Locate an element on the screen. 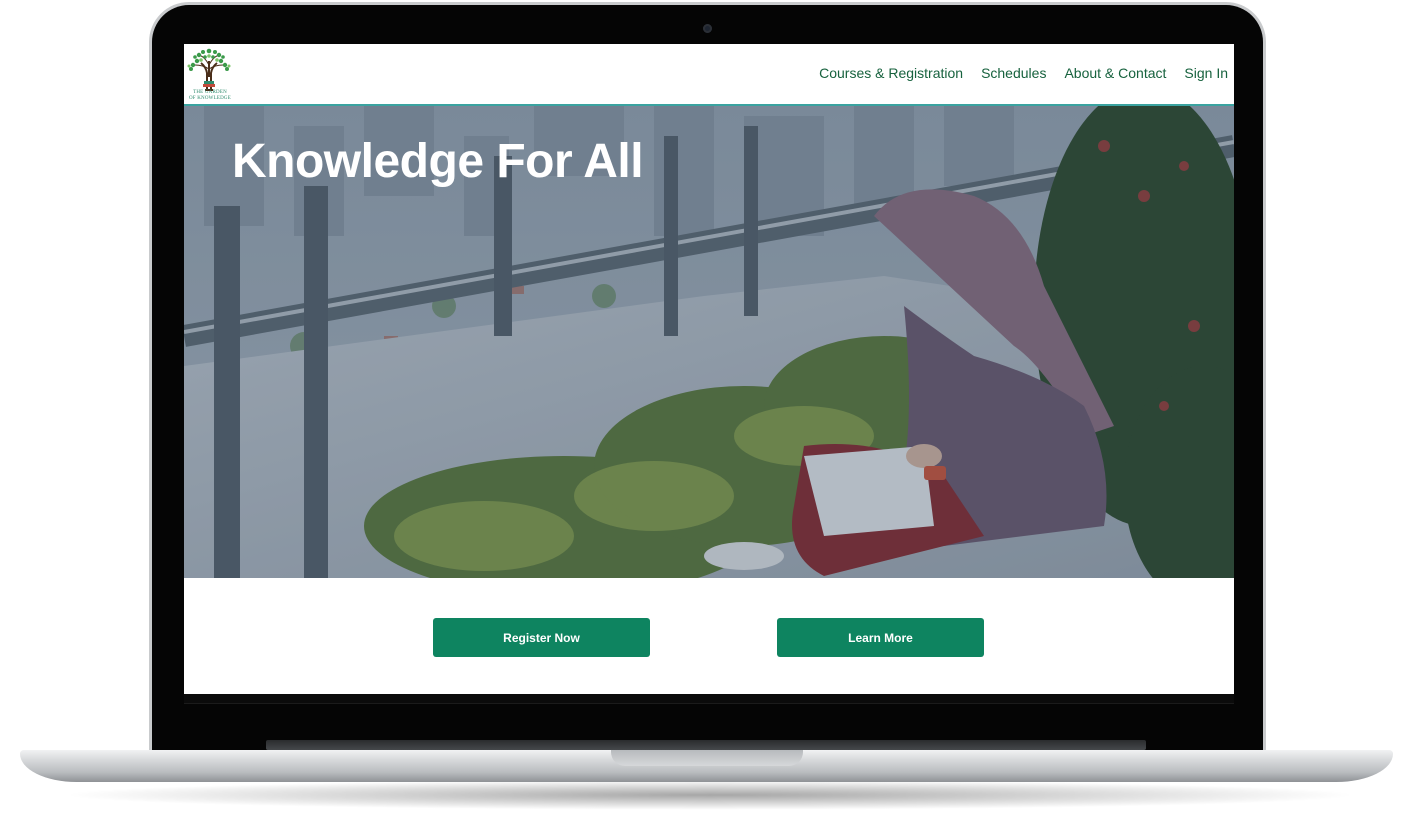 This screenshot has height=817, width=1414. logo-caption: THE GARDEN OF KNOWLEDGE is located at coordinates (210, 96).